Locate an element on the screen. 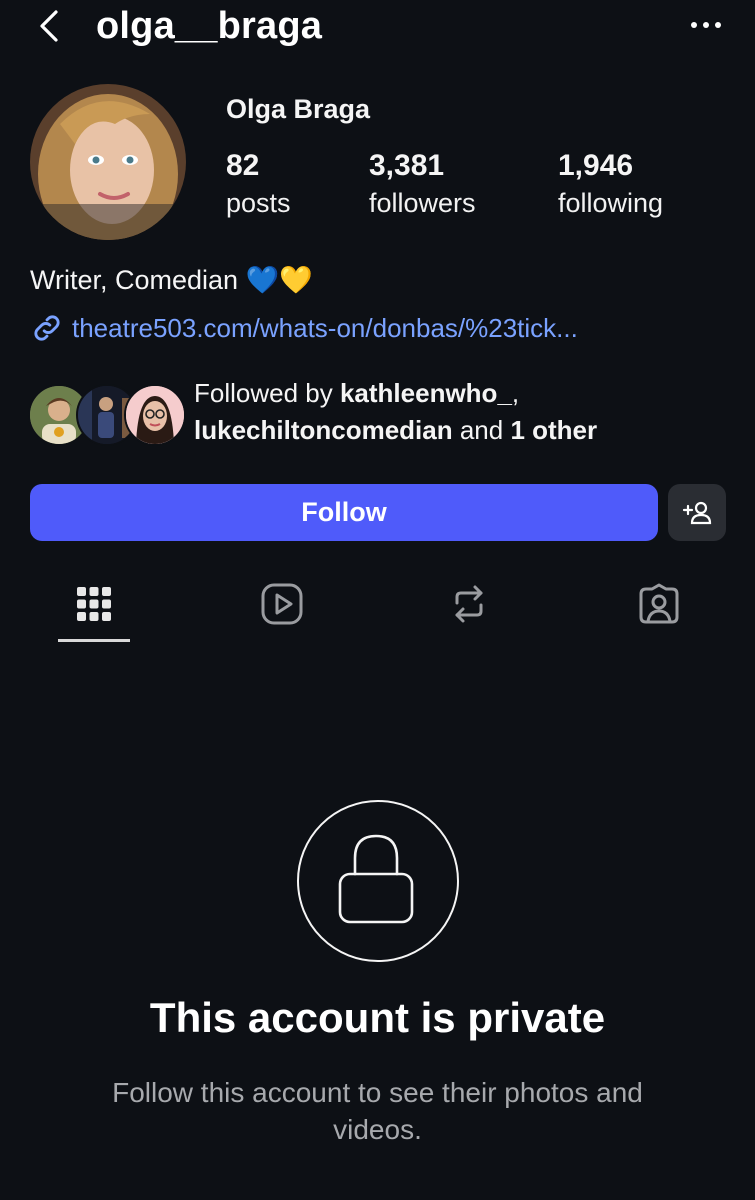  tab-posts is located at coordinates (94, 604).